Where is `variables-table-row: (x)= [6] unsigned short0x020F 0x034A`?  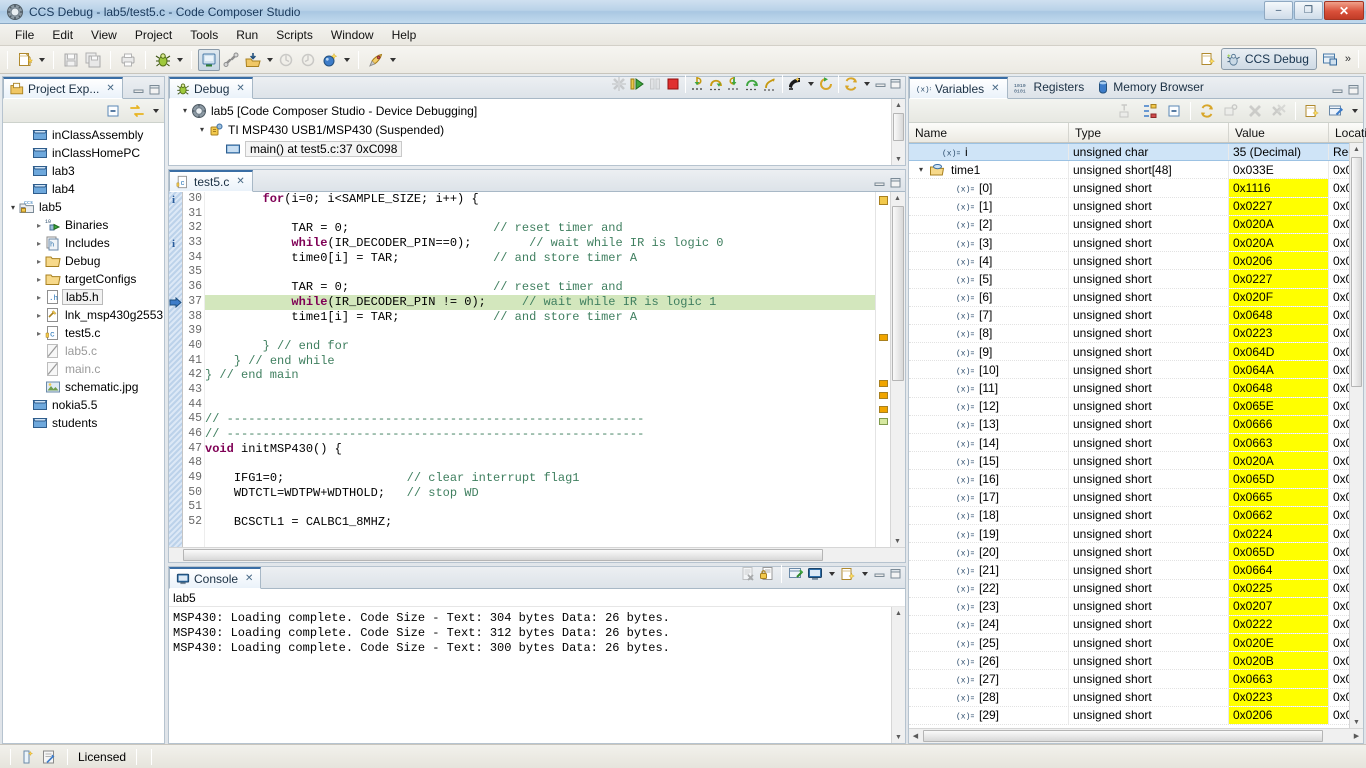
variables-table-row: (x)= [6] unsigned short0x020F 0x034A is located at coordinates (1129, 297).